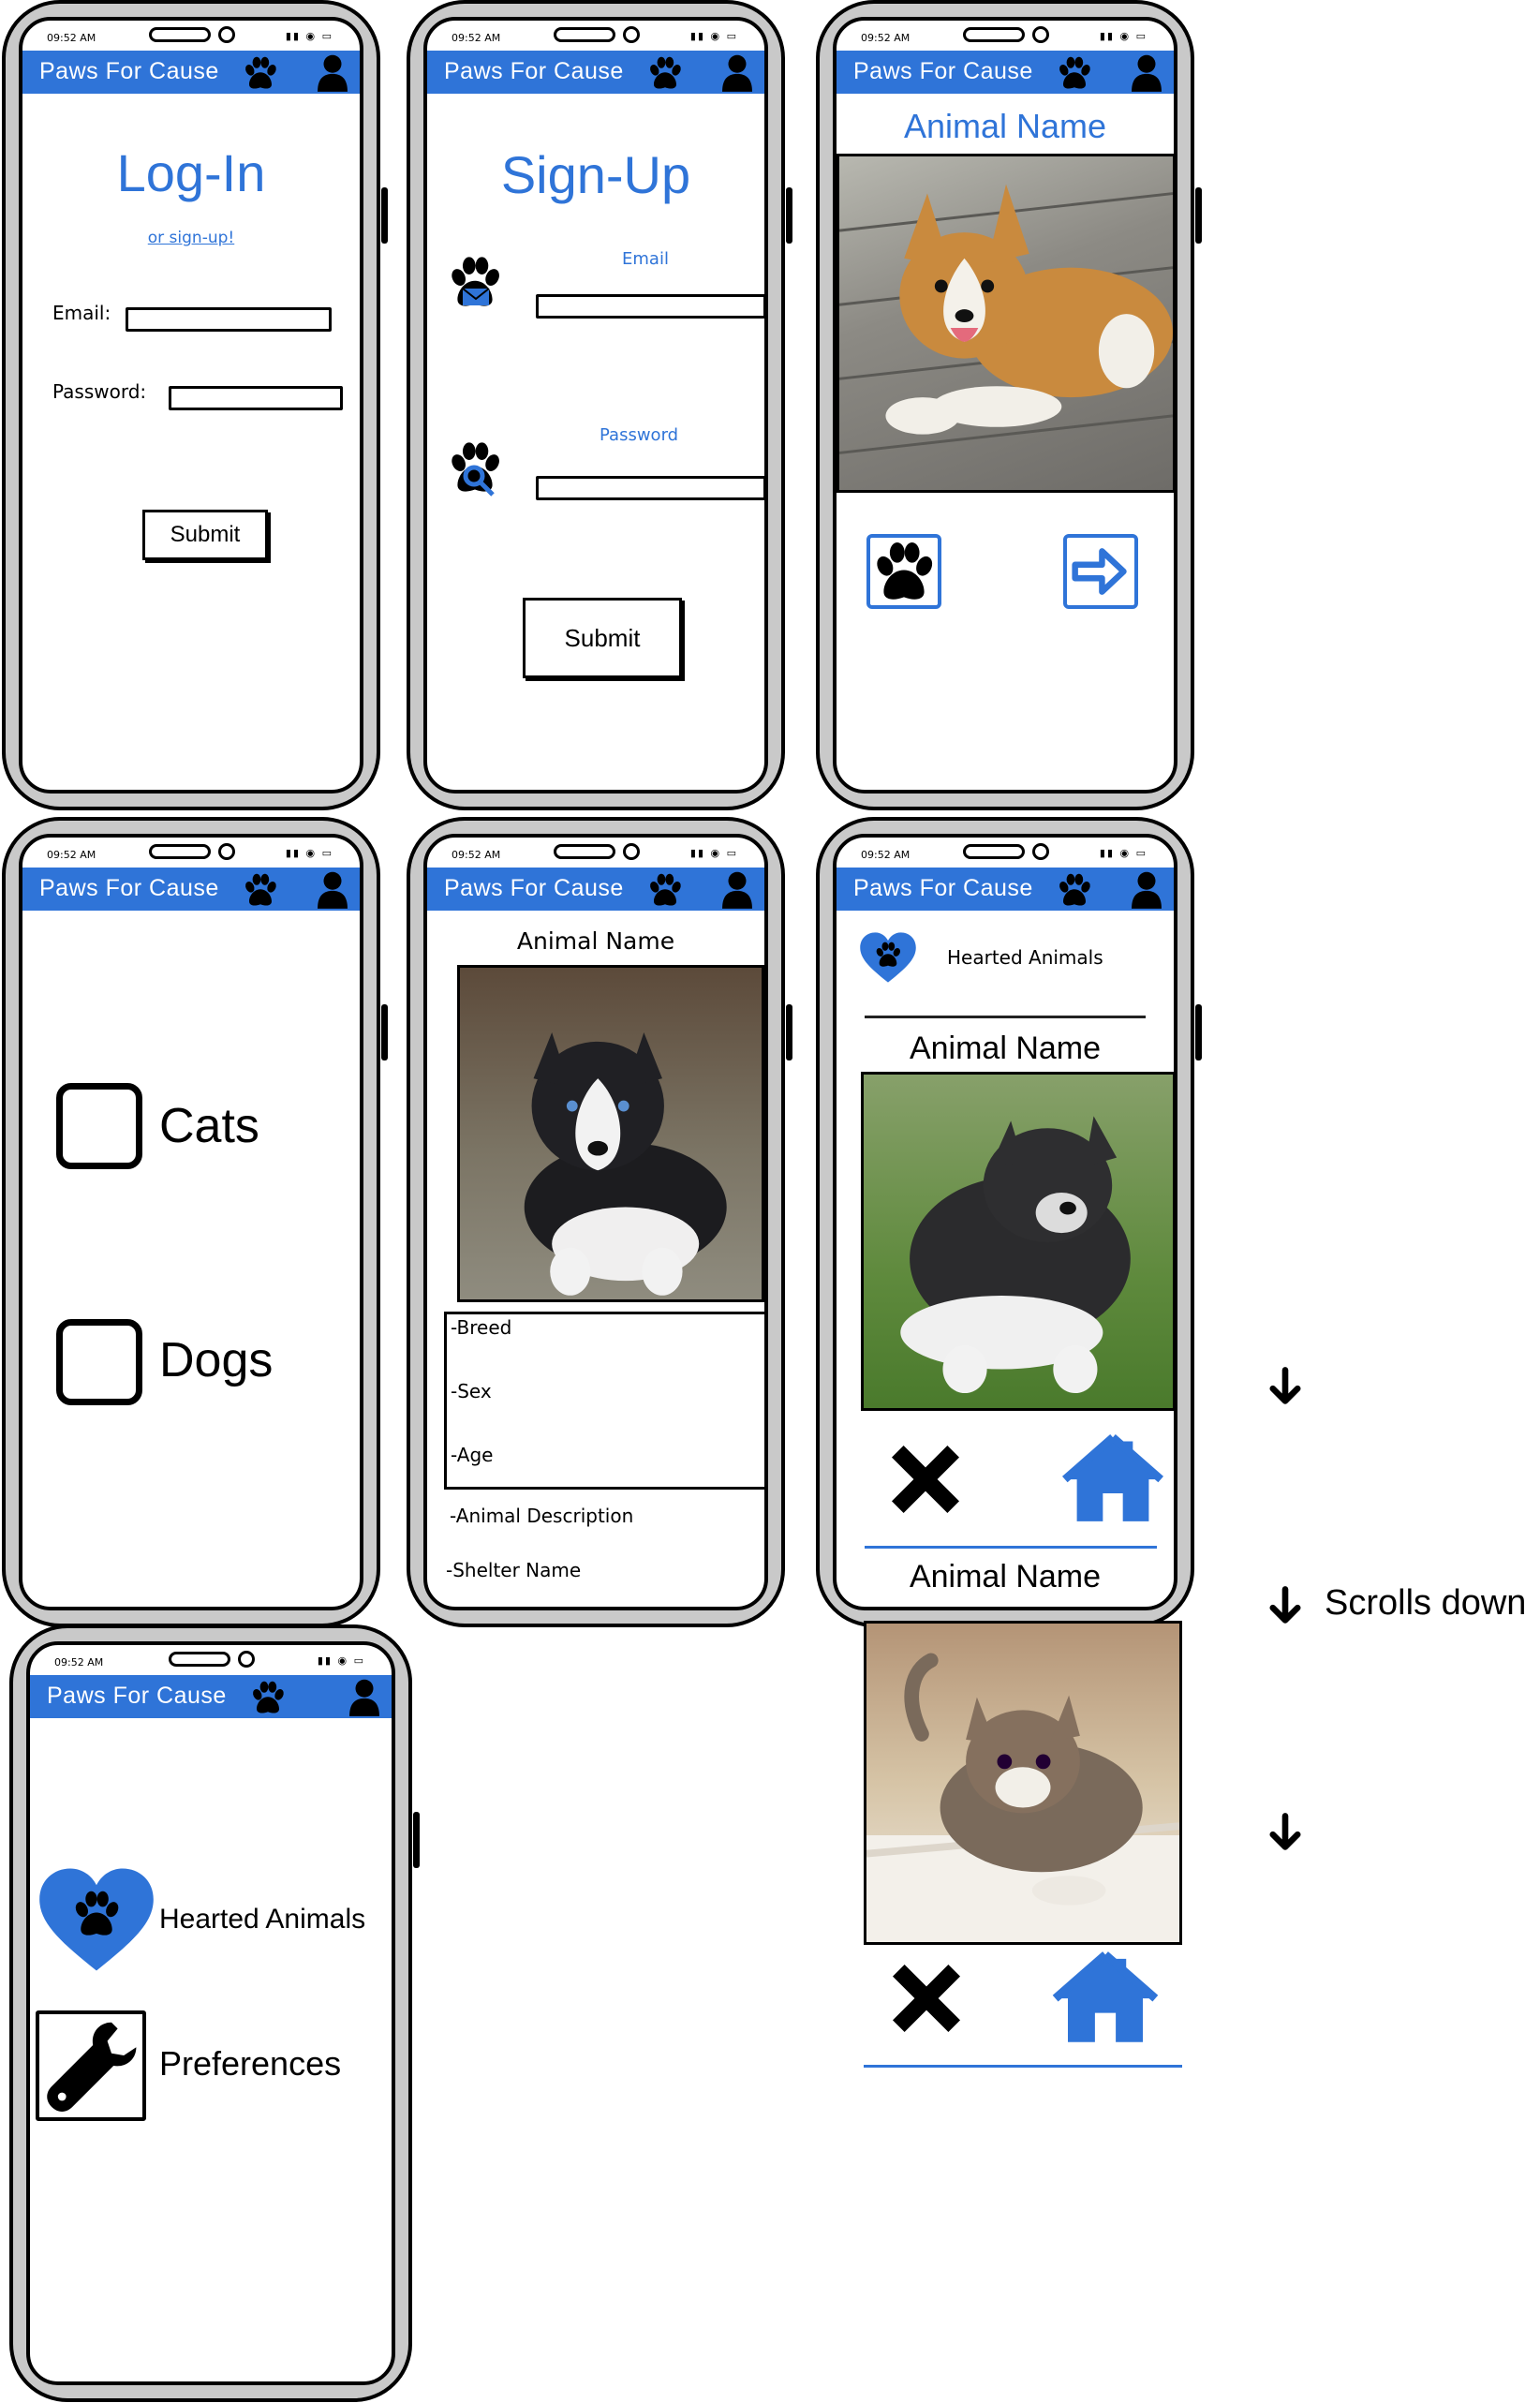  I want to click on arrow-right-icon, so click(1099, 571).